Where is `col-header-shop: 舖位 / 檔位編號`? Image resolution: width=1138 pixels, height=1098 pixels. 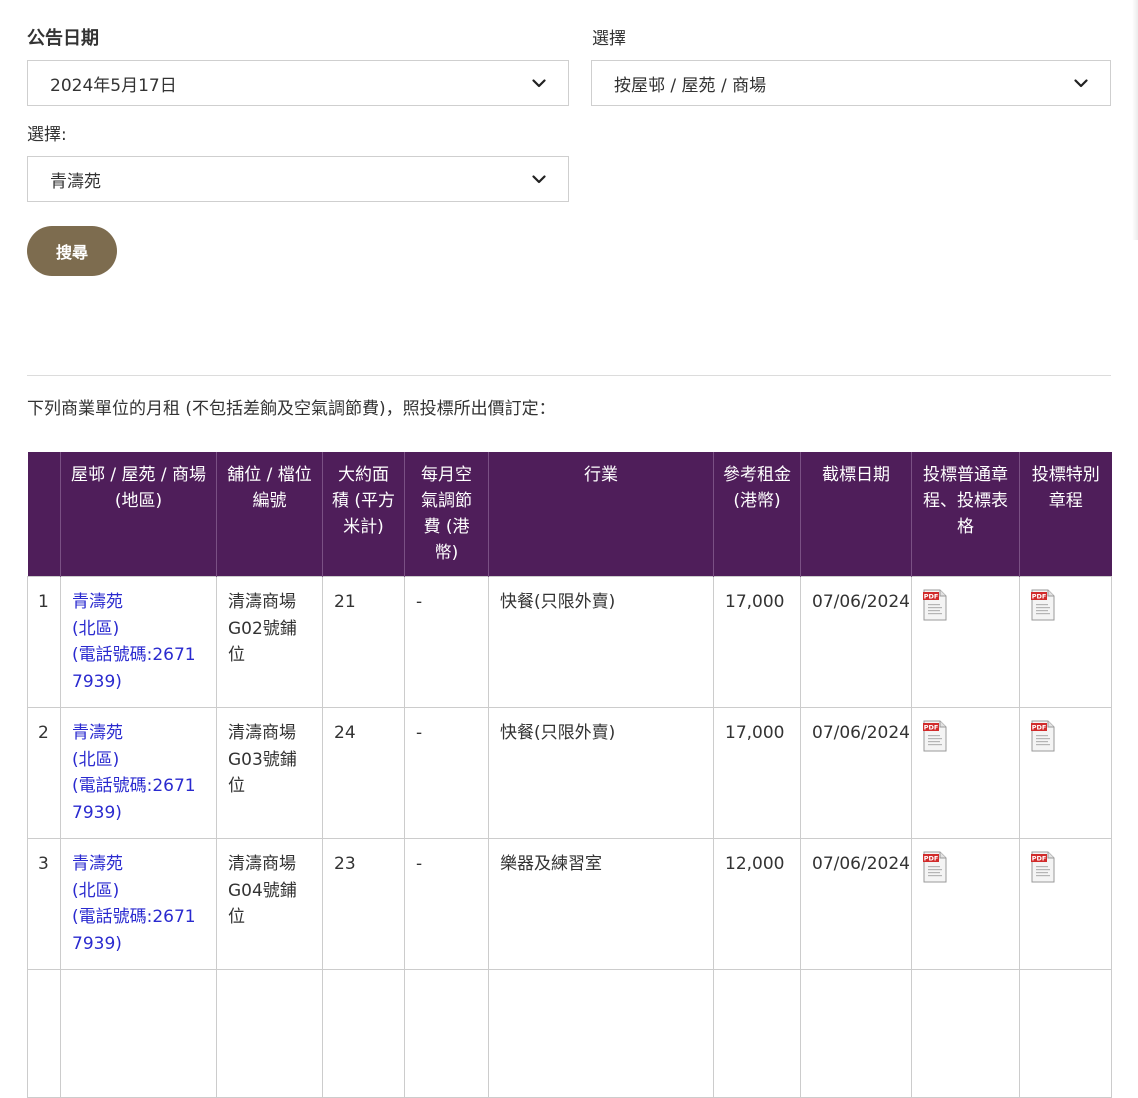
col-header-shop: 舖位 / 檔位編號 is located at coordinates (269, 514).